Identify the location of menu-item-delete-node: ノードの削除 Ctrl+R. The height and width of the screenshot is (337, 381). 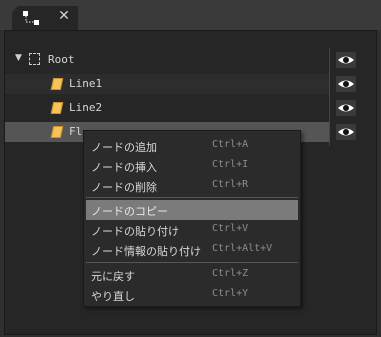
(192, 186).